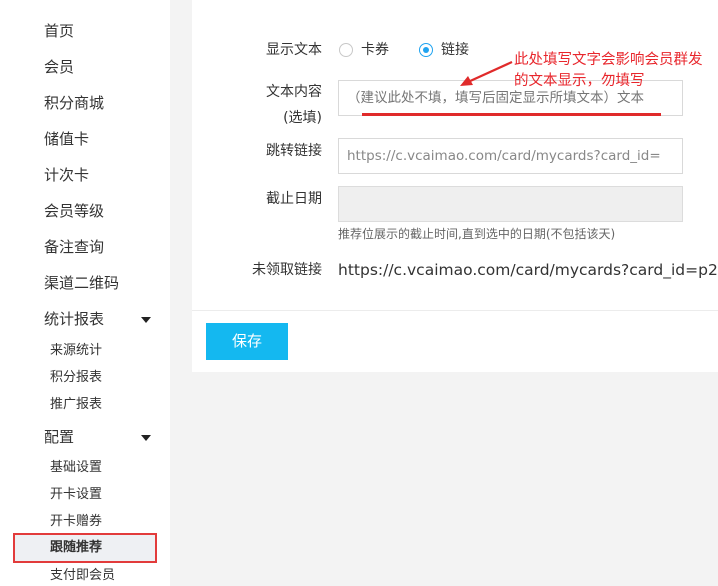  I want to click on unclaimed-link-label: 未领取链接, so click(287, 270).